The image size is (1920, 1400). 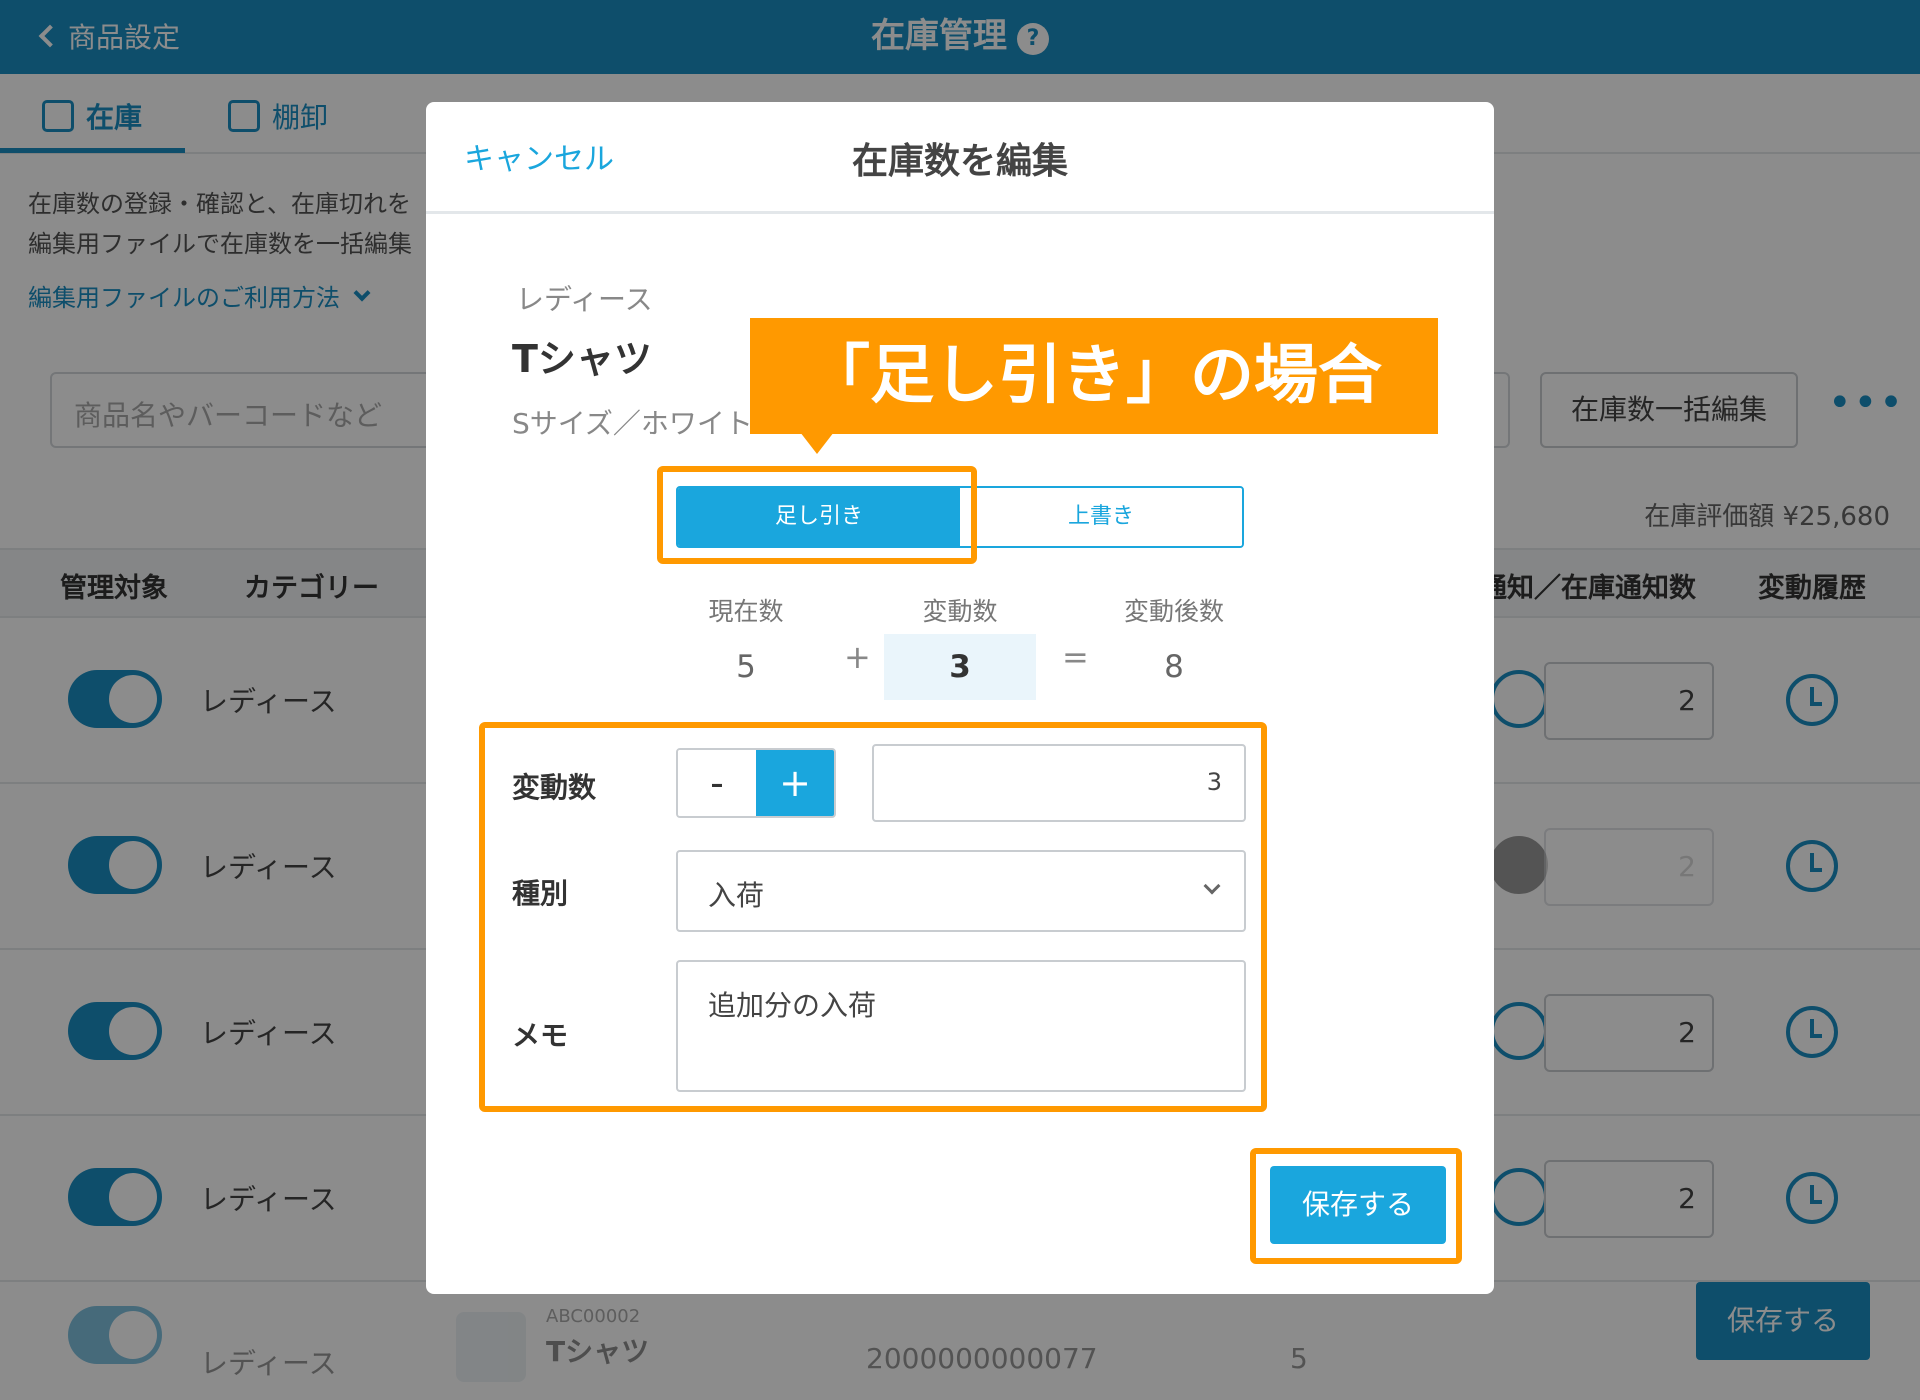 What do you see at coordinates (960, 611) in the screenshot?
I see `calc-change-label: 変動数` at bounding box center [960, 611].